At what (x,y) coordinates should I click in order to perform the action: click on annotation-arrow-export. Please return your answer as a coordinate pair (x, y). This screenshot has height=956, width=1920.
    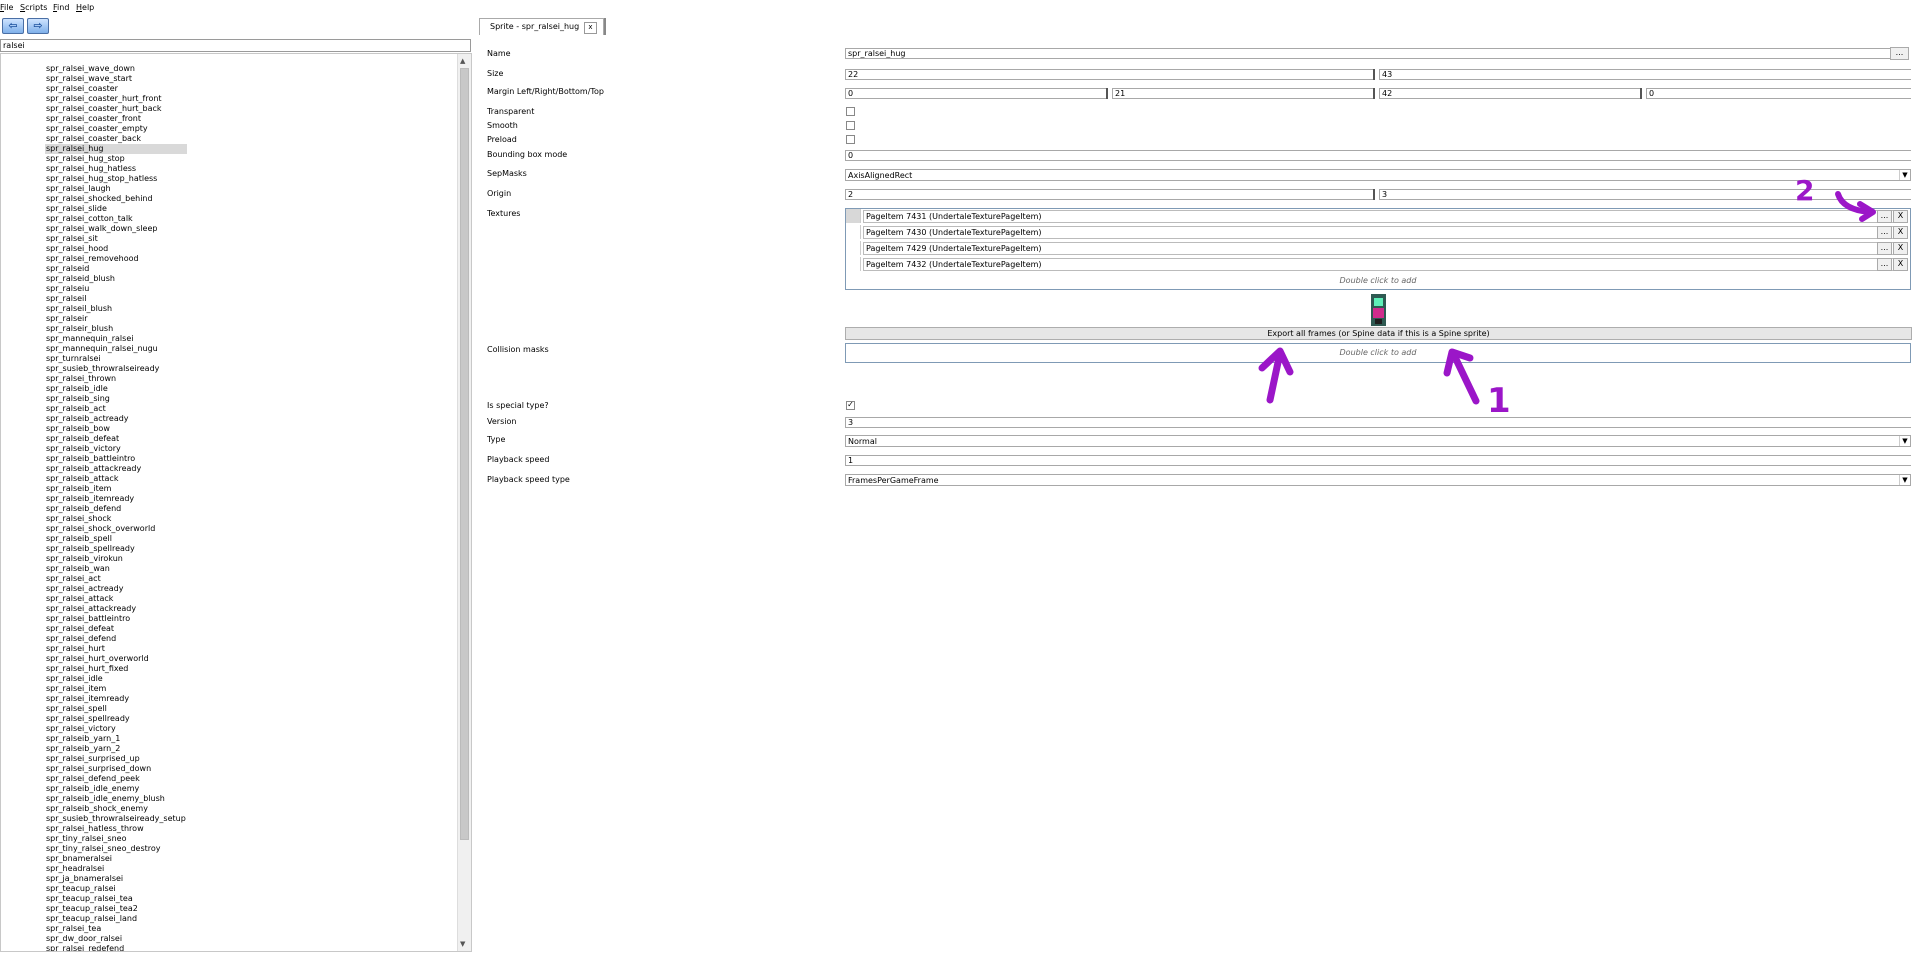
    Looking at the image, I should click on (1276, 375).